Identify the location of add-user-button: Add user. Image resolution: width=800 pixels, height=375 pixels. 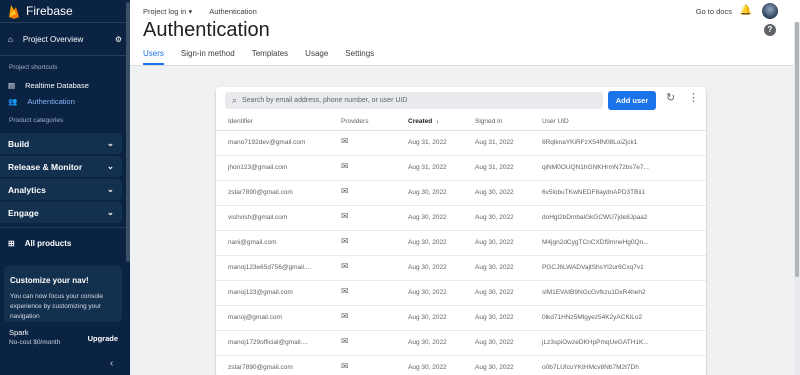
(632, 100).